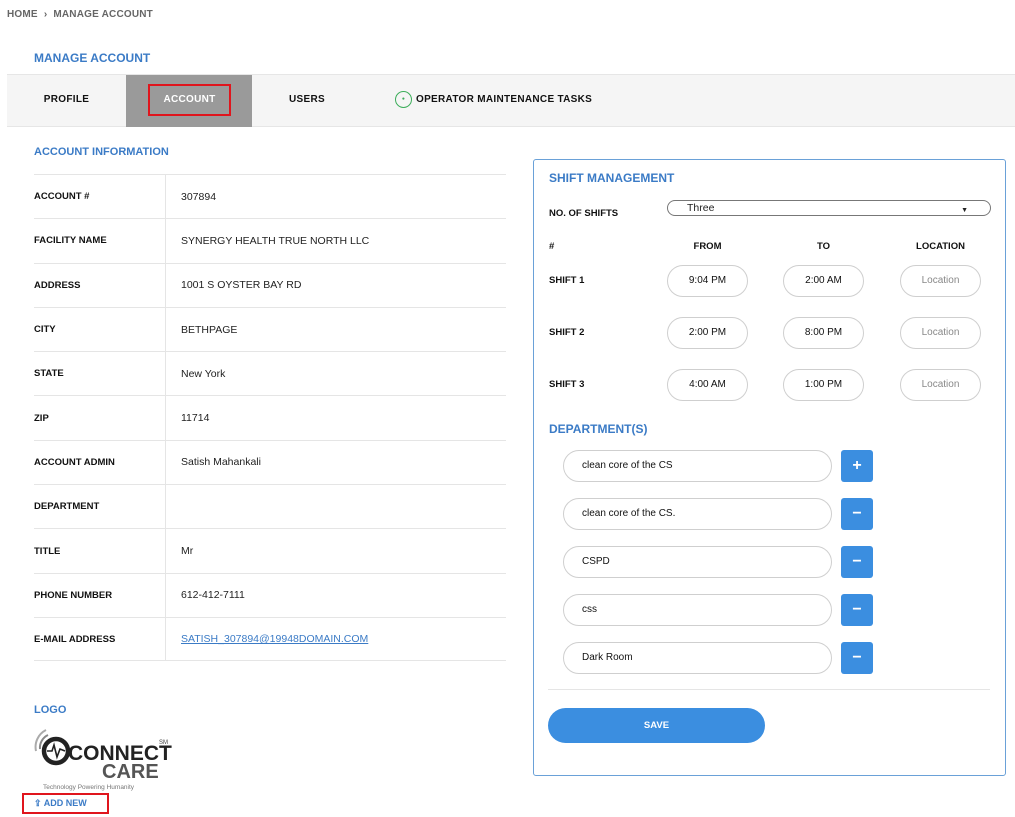 Image resolution: width=1015 pixels, height=817 pixels. Describe the element at coordinates (270, 329) in the screenshot. I see `table-row: CITY BETHPAGE` at that location.